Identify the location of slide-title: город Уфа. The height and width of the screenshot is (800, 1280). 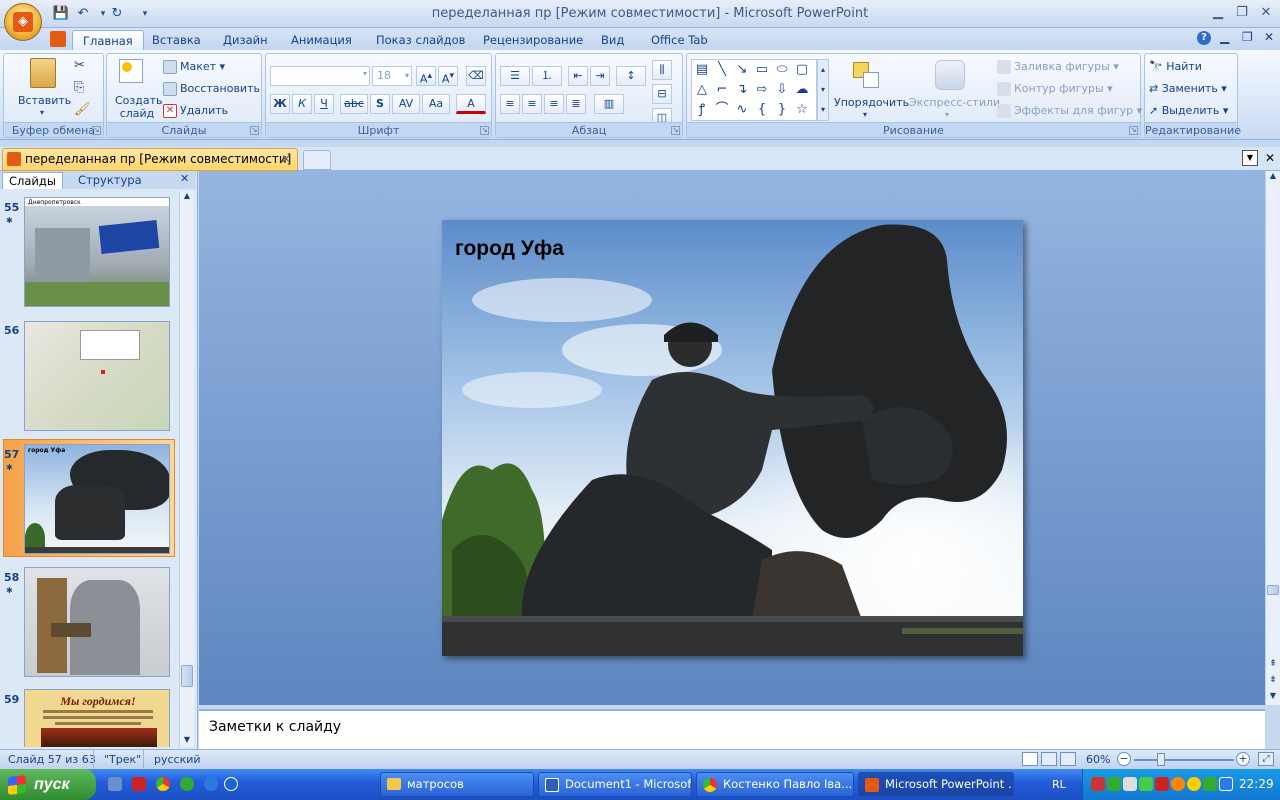
(509, 249).